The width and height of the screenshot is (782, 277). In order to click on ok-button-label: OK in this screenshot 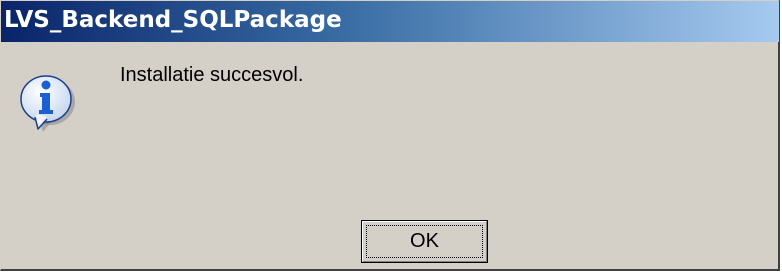, I will do `click(424, 241)`.